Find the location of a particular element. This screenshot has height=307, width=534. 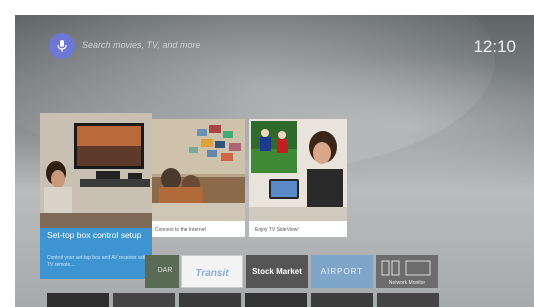

app-tile-airport: AIRPORT is located at coordinates (342, 271).